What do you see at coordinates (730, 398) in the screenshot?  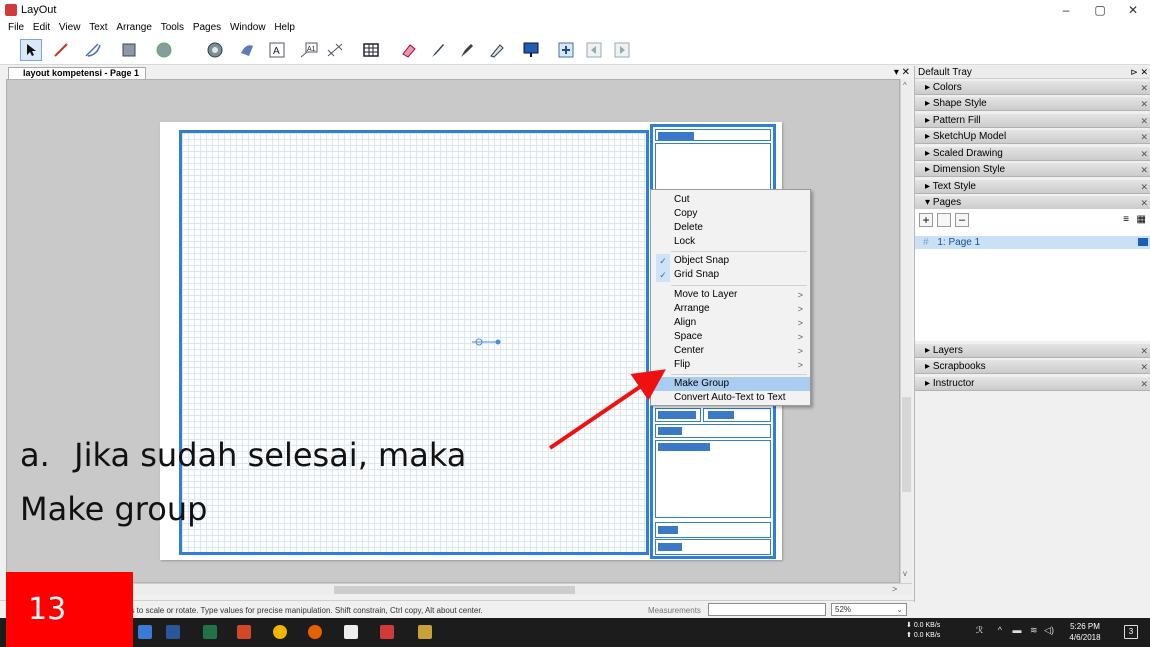 I see `menu-item-convert-auto-text: Convert Auto-Text to Text` at bounding box center [730, 398].